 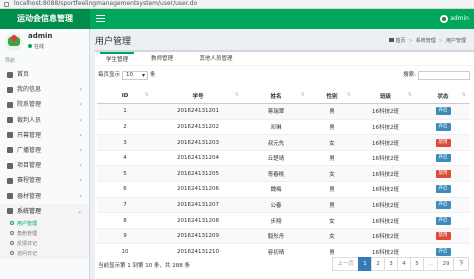 I want to click on column-header: 姓名 ⇅, so click(x=276, y=96).